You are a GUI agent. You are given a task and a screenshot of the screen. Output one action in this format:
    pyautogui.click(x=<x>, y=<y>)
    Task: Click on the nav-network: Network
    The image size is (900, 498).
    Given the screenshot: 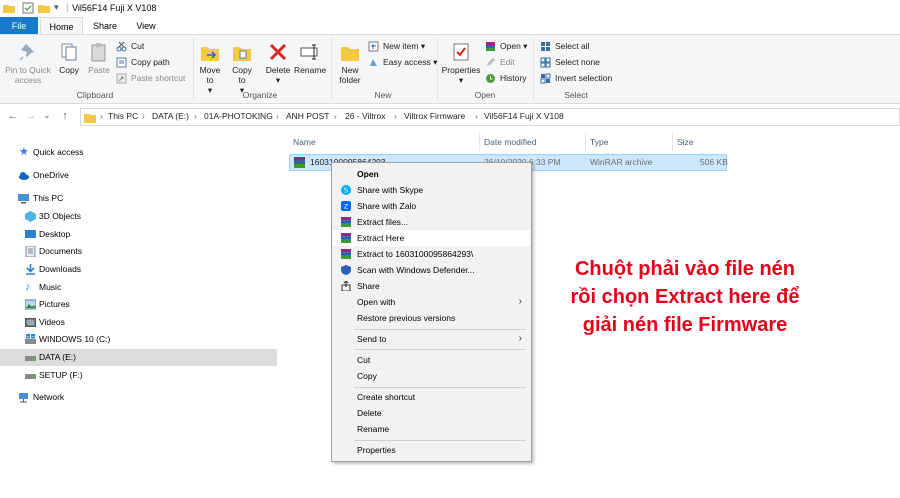 What is the action you would take?
    pyautogui.click(x=138, y=397)
    